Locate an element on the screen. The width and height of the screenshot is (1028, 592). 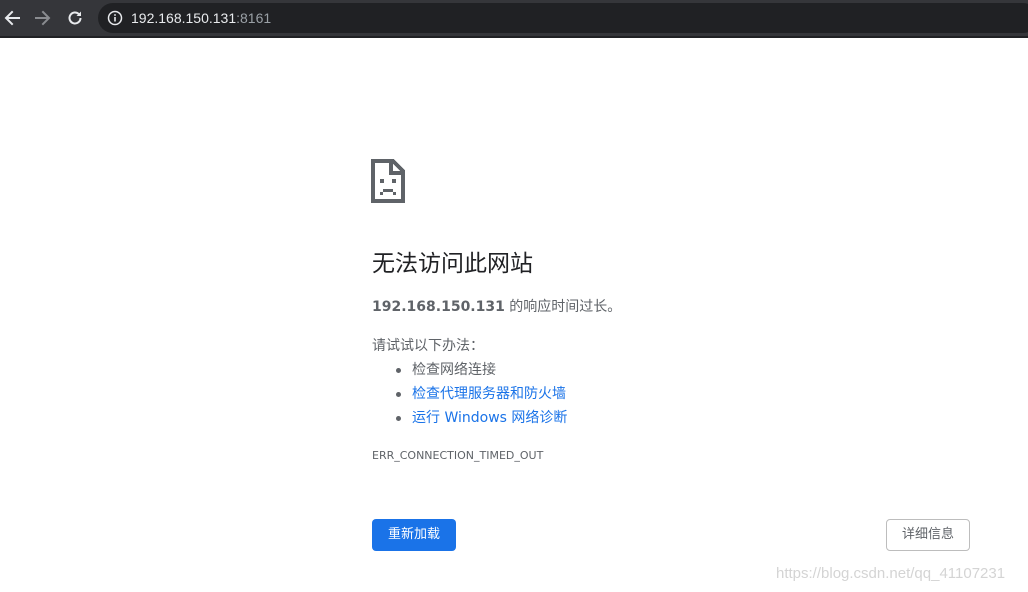
address-bar: 192.168.150.131:8161 is located at coordinates (563, 18).